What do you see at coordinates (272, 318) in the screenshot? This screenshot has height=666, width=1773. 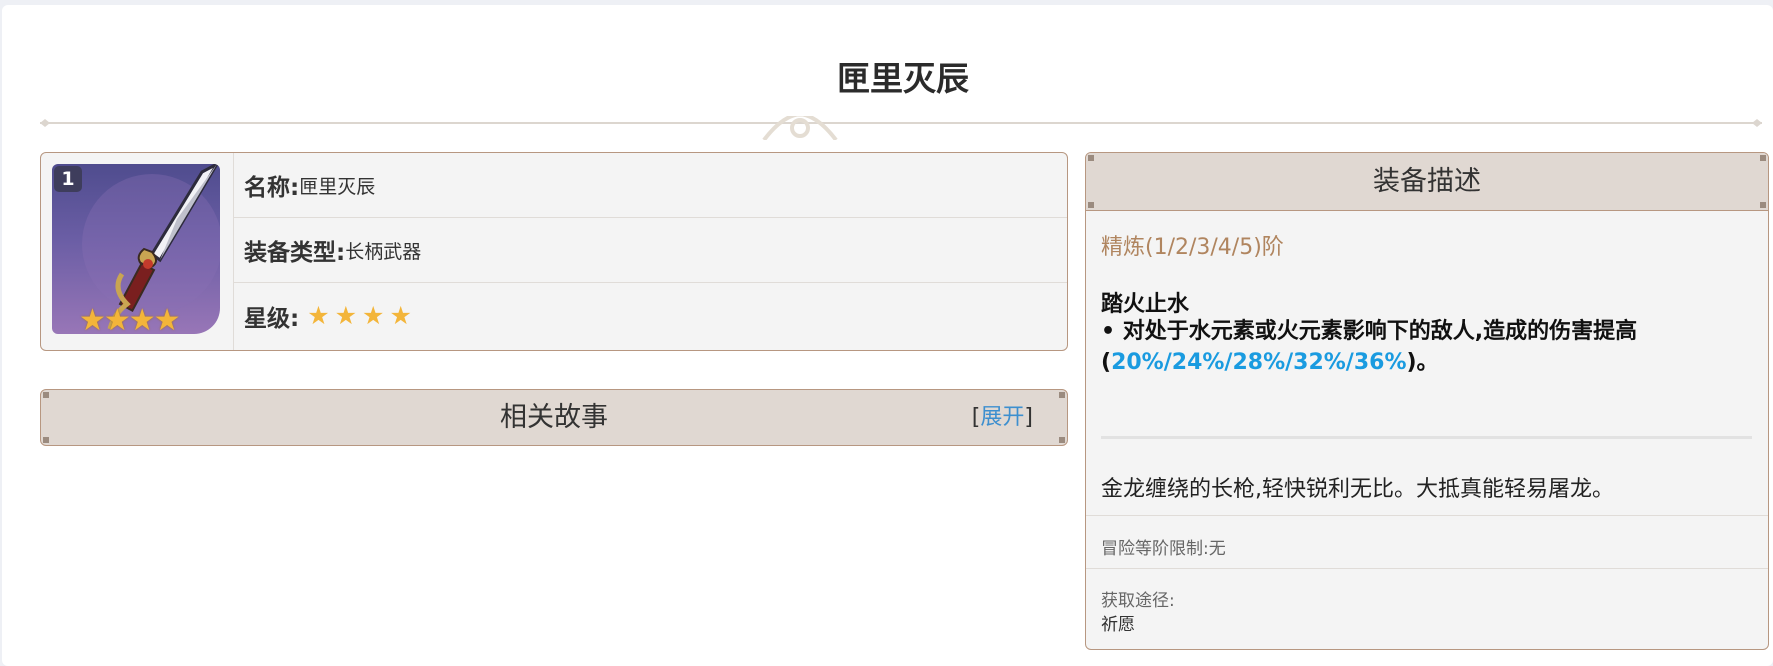 I see `rarity-label: 星级:` at bounding box center [272, 318].